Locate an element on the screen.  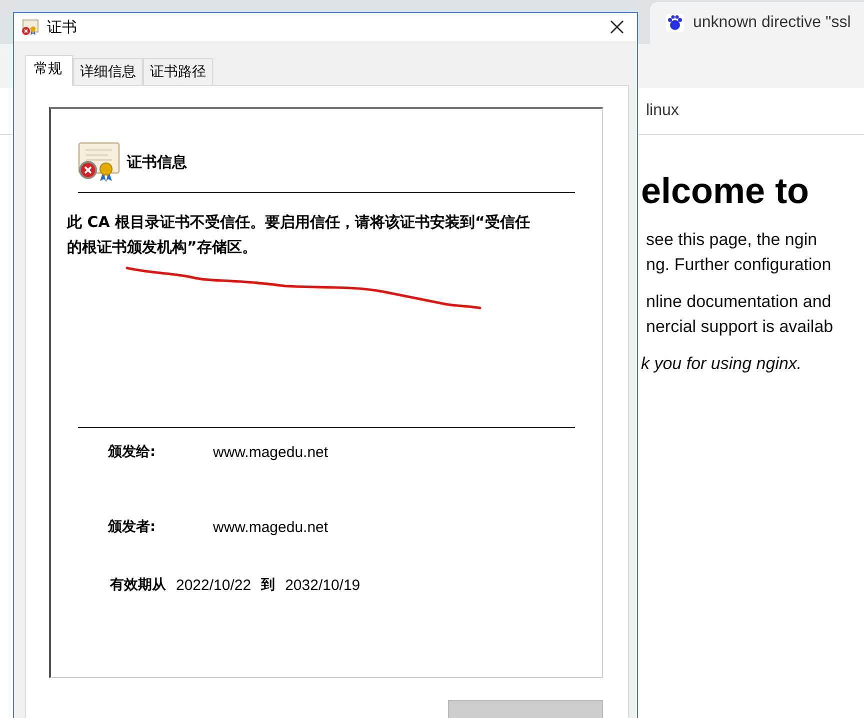
paragraph-text: nline documentation and nercial support is availab is located at coordinates (740, 314).